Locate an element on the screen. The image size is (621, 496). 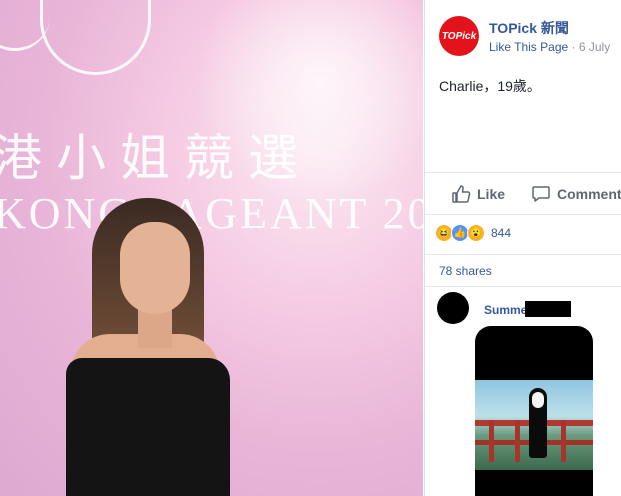
shares-link: 78 shares is located at coordinates (465, 271).